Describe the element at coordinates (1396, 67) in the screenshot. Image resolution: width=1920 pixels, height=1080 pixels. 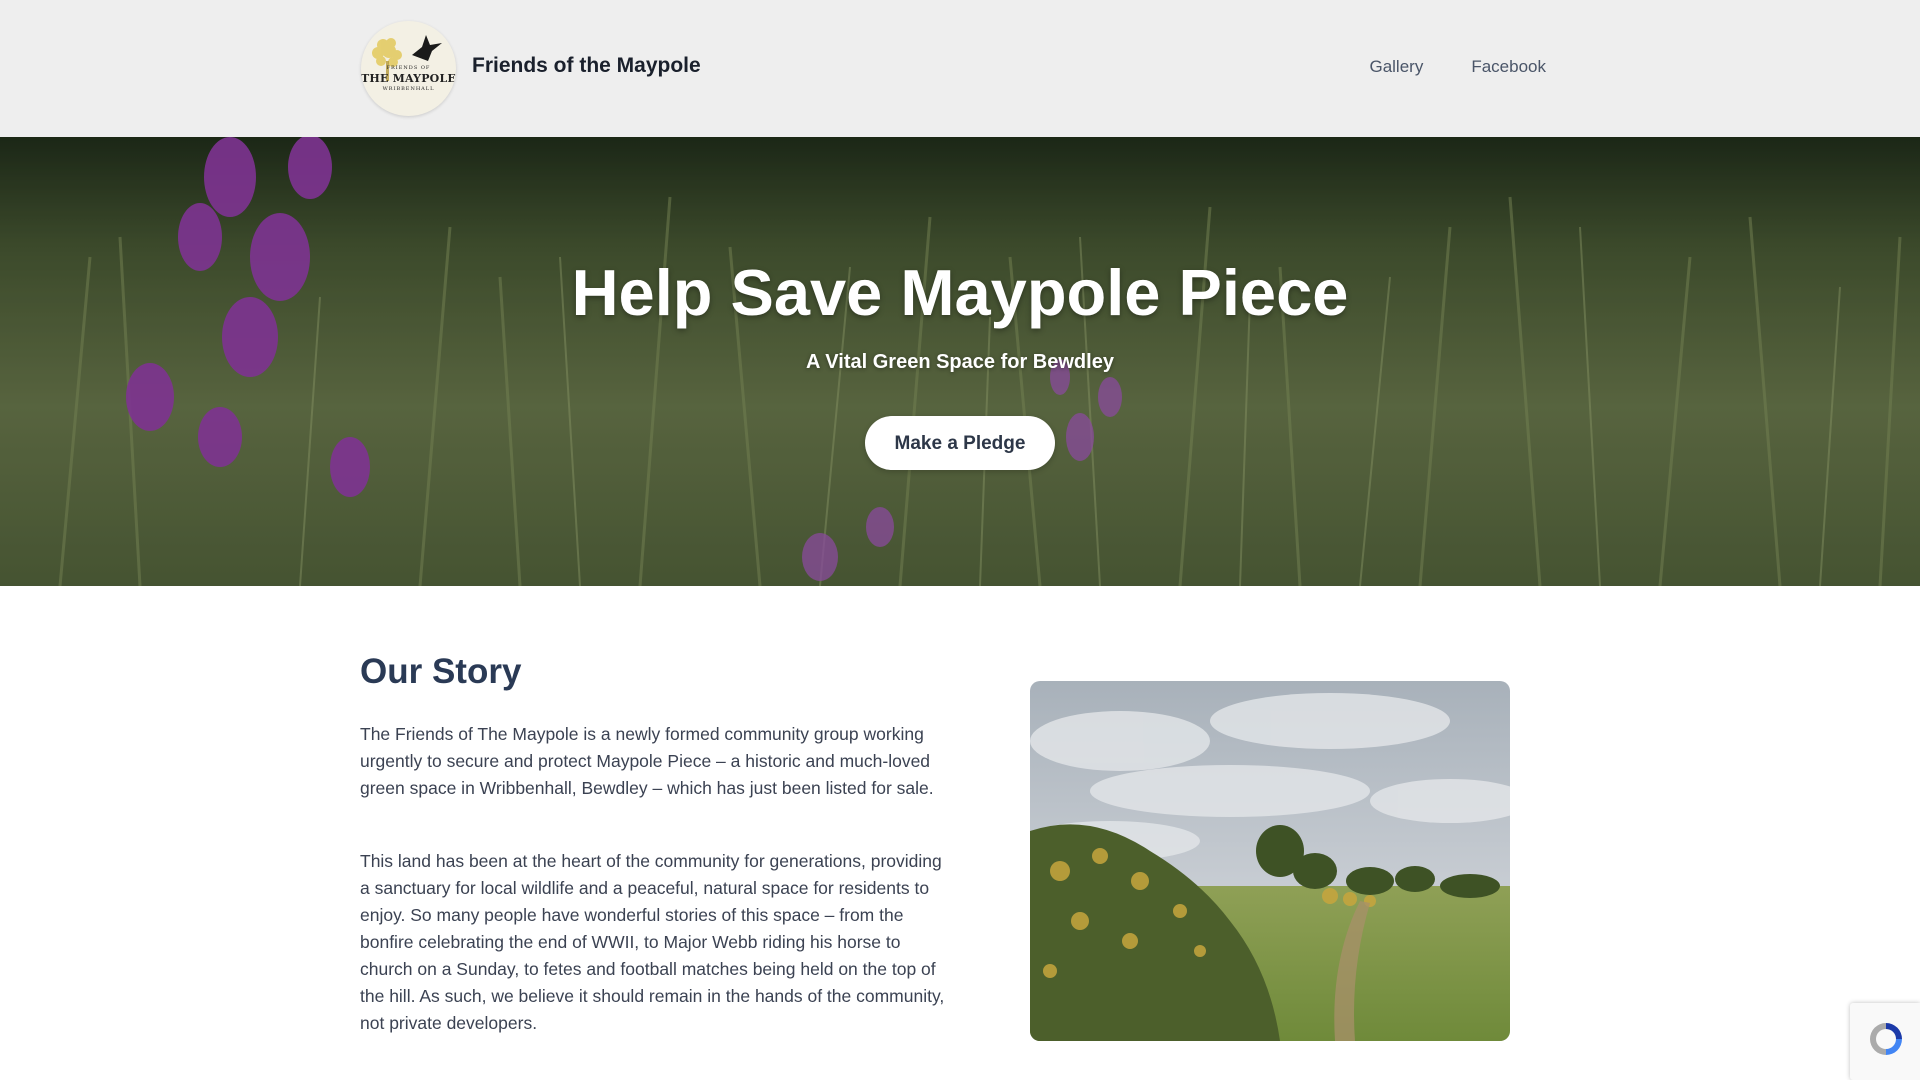
I see `nav-link-gallery: Gallery` at that location.